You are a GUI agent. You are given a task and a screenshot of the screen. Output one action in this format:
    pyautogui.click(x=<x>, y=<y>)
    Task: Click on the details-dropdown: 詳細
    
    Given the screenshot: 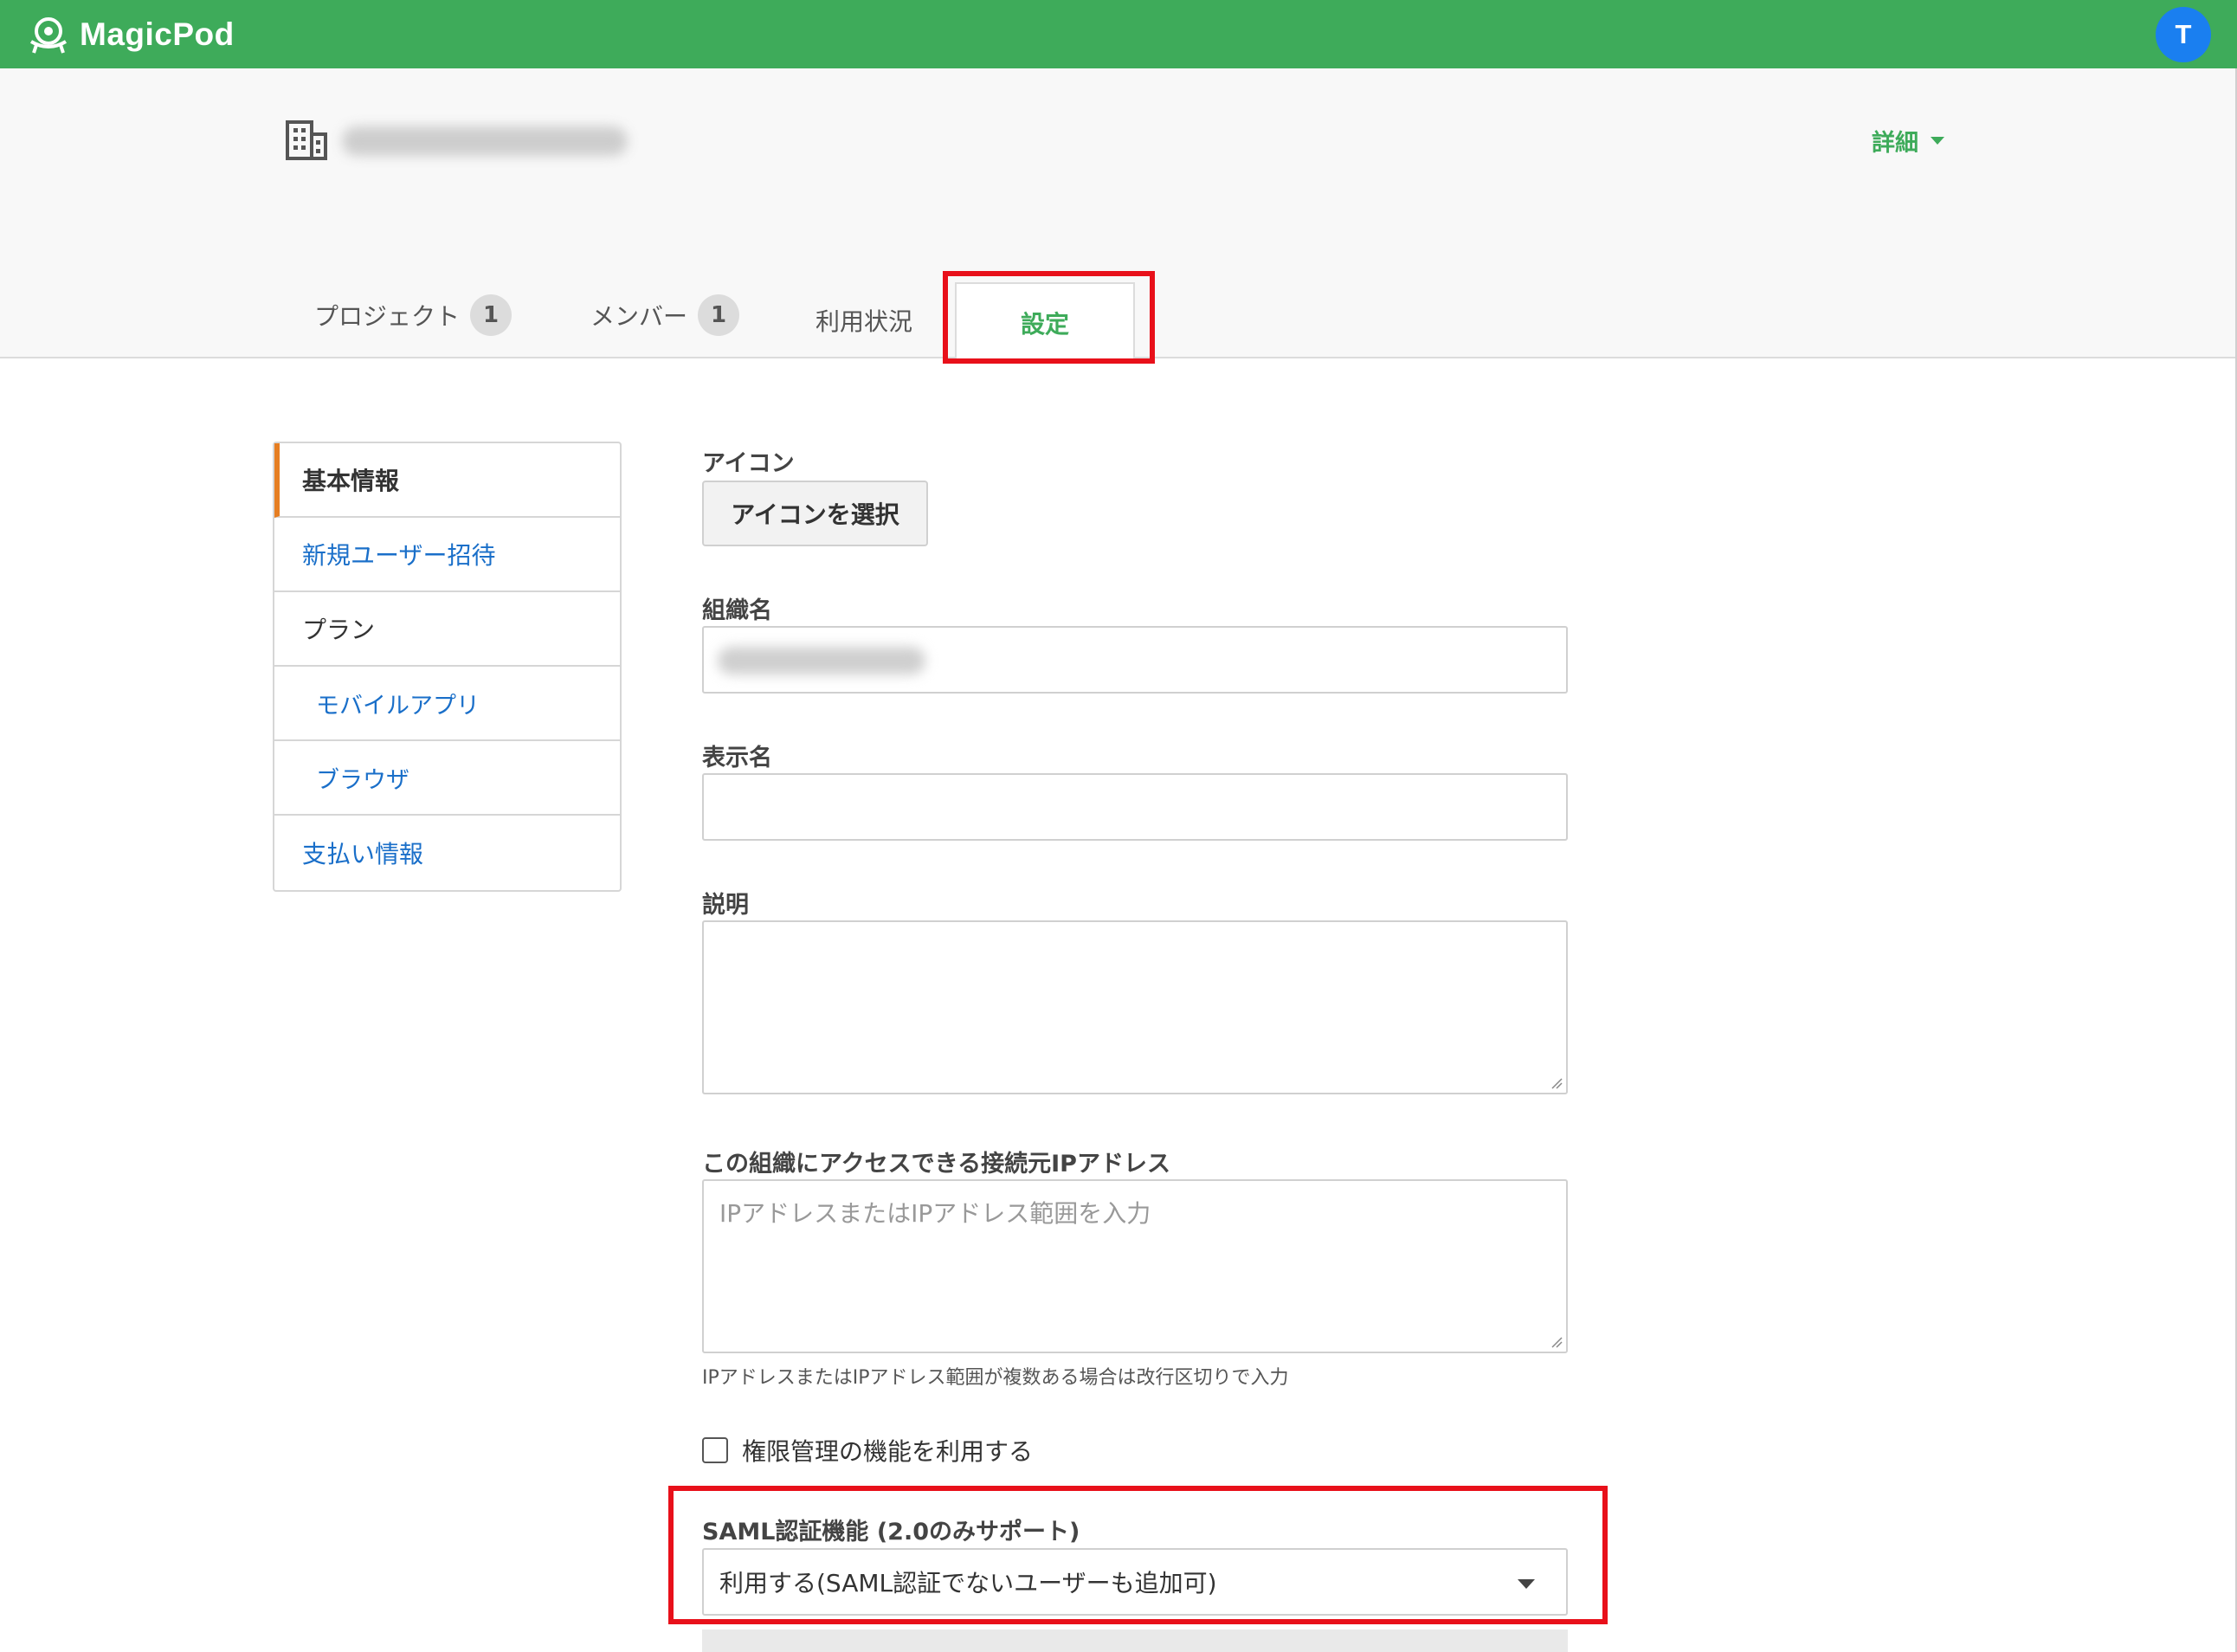 What is the action you would take?
    pyautogui.click(x=1908, y=141)
    